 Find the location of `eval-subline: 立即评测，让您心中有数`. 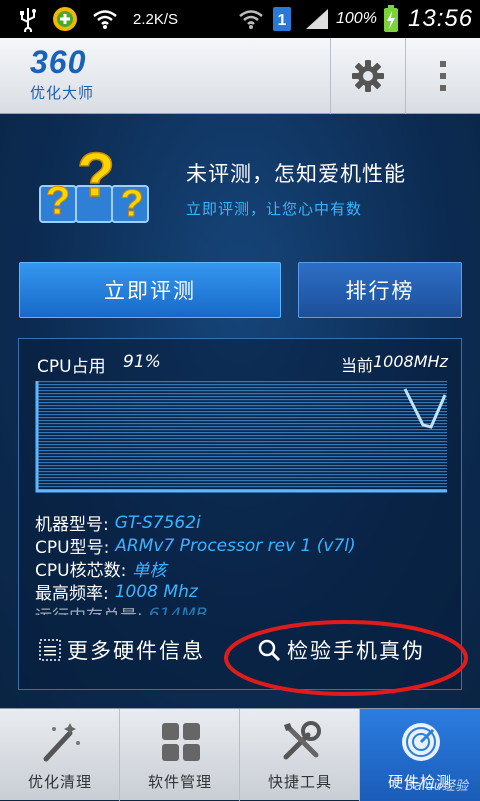

eval-subline: 立即评测，让您心中有数 is located at coordinates (274, 209).